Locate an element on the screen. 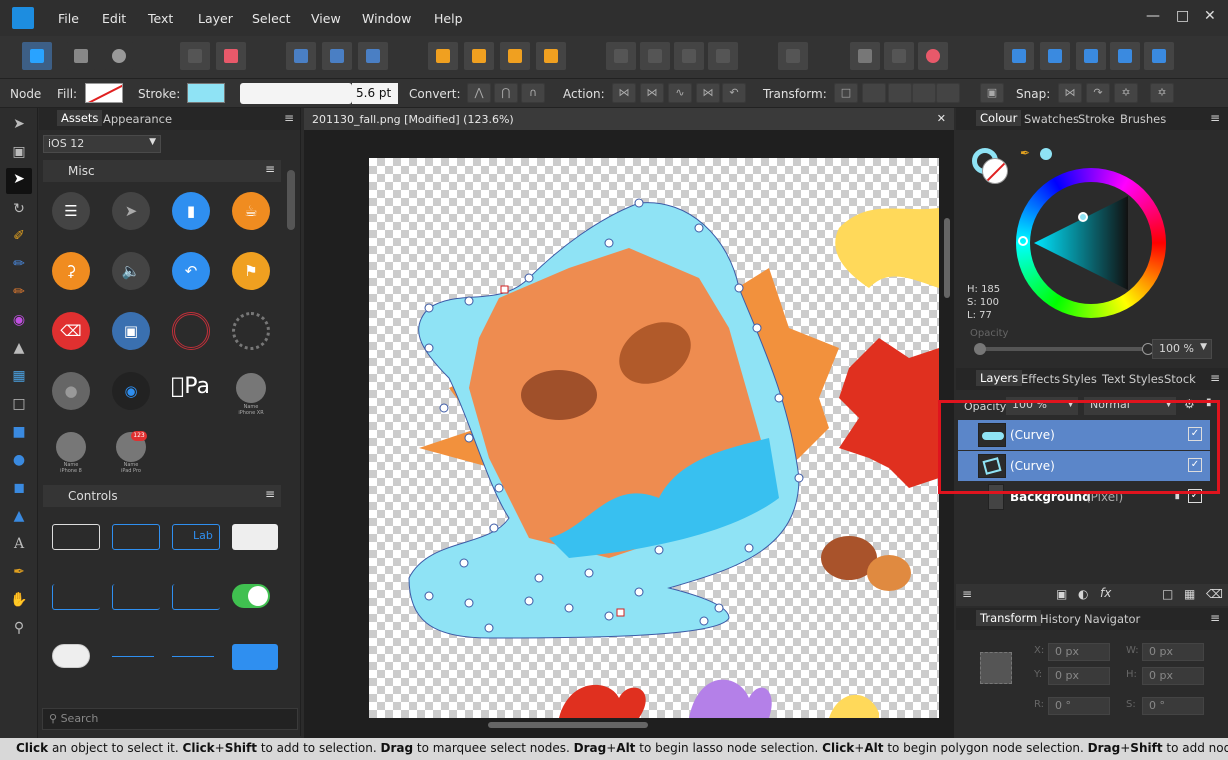 This screenshot has height=760, width=1228. assets-scrollbar is located at coordinates (291, 200).